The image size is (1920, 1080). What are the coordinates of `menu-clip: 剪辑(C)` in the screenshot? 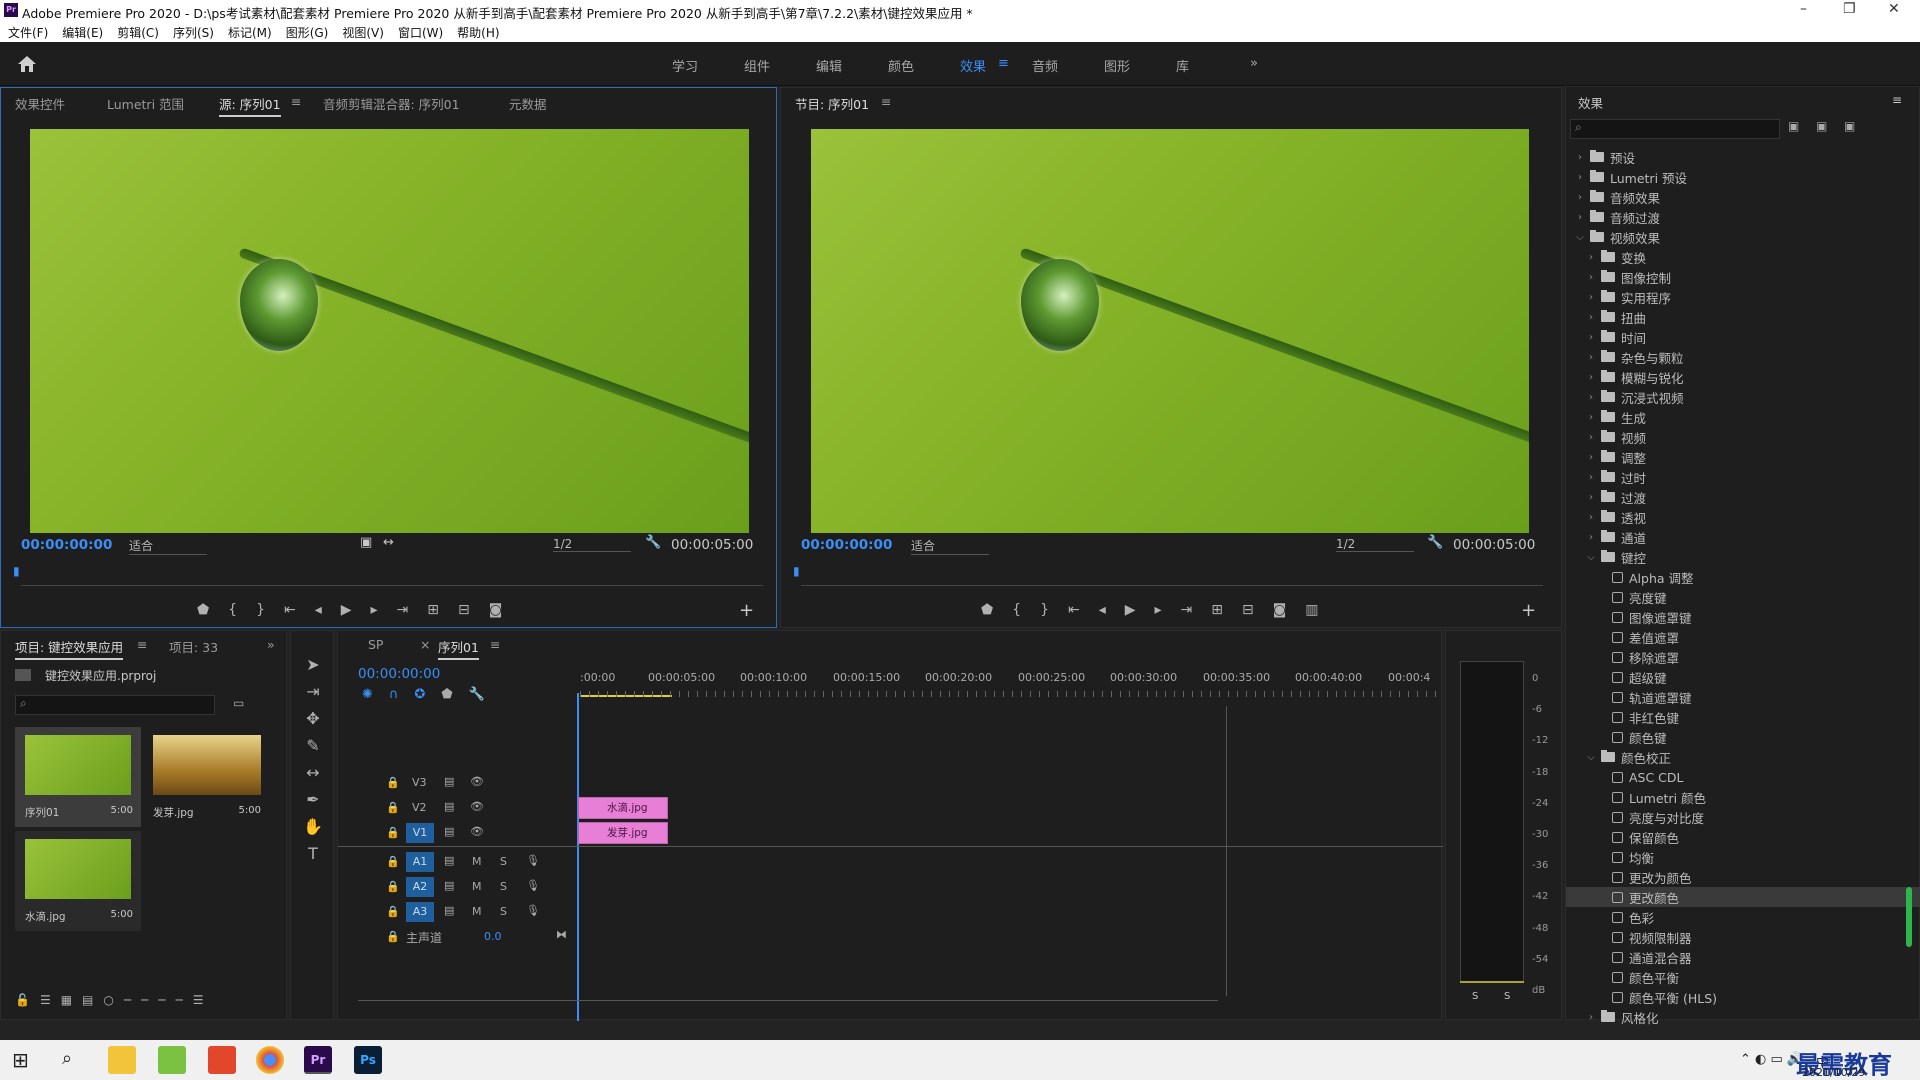 It's located at (138, 32).